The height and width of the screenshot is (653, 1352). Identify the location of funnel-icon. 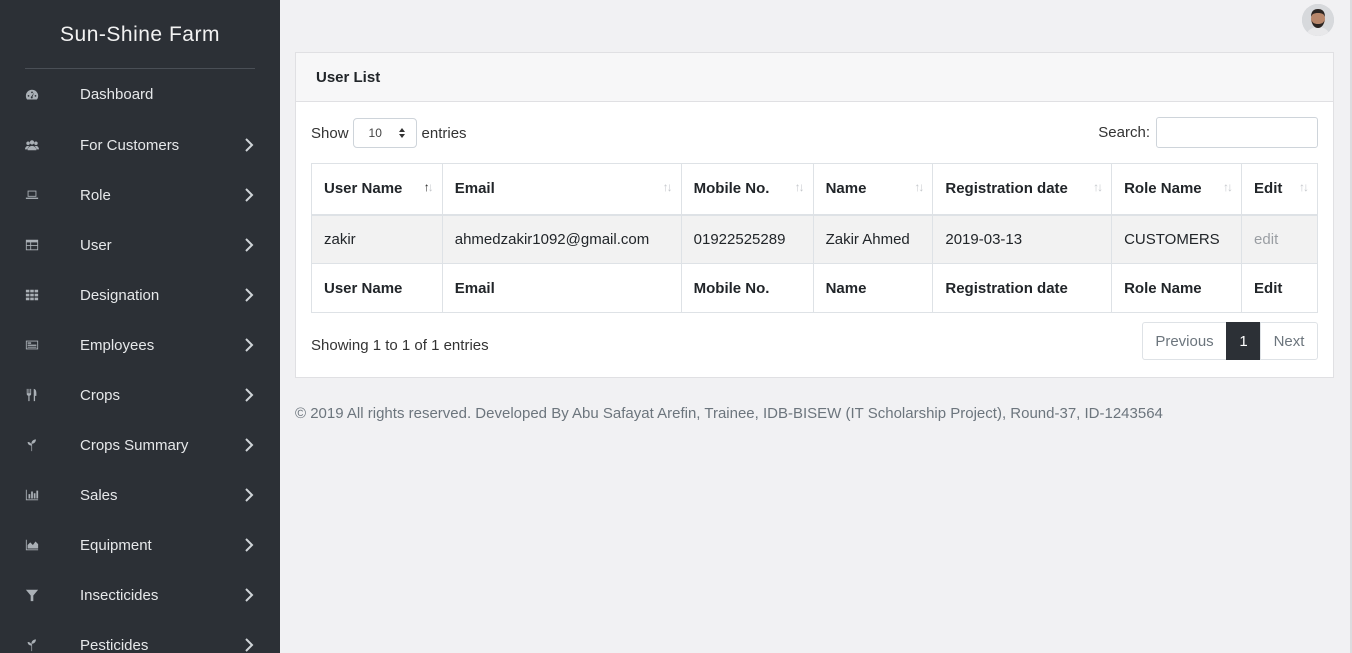
(32, 595).